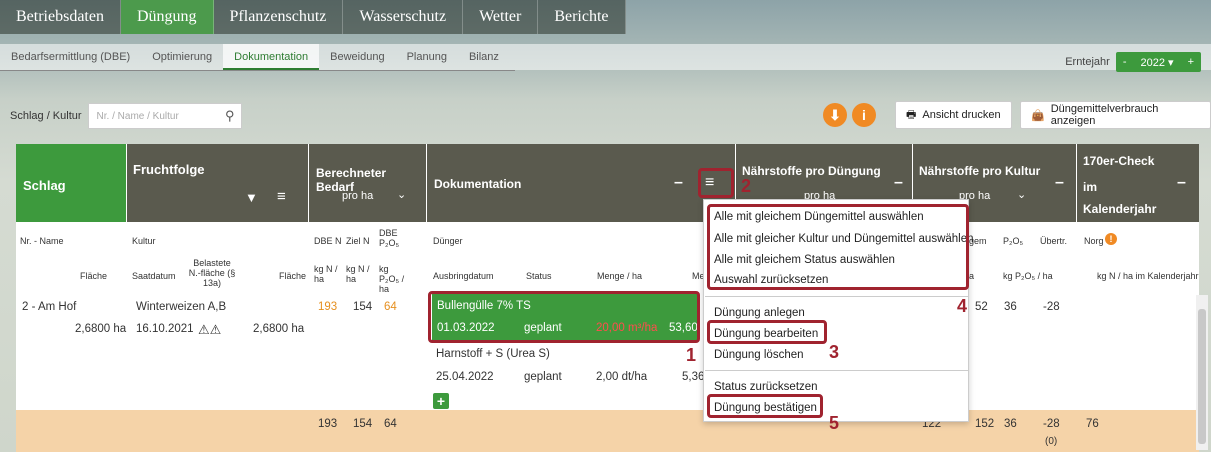 The width and height of the screenshot is (1211, 452). I want to click on erntejahr-control: - 2022 ▾ +, so click(1158, 62).